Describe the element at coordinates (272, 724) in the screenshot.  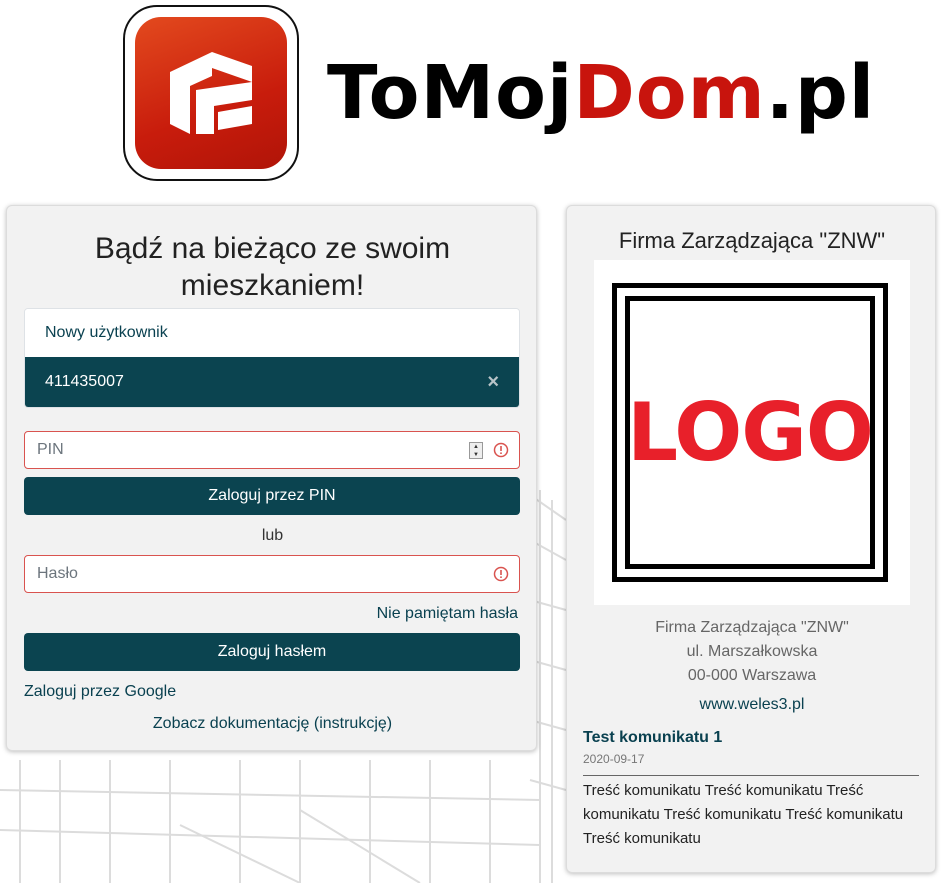
I see `documentation-link: Zobacz dokumentację (instrukcję)` at that location.